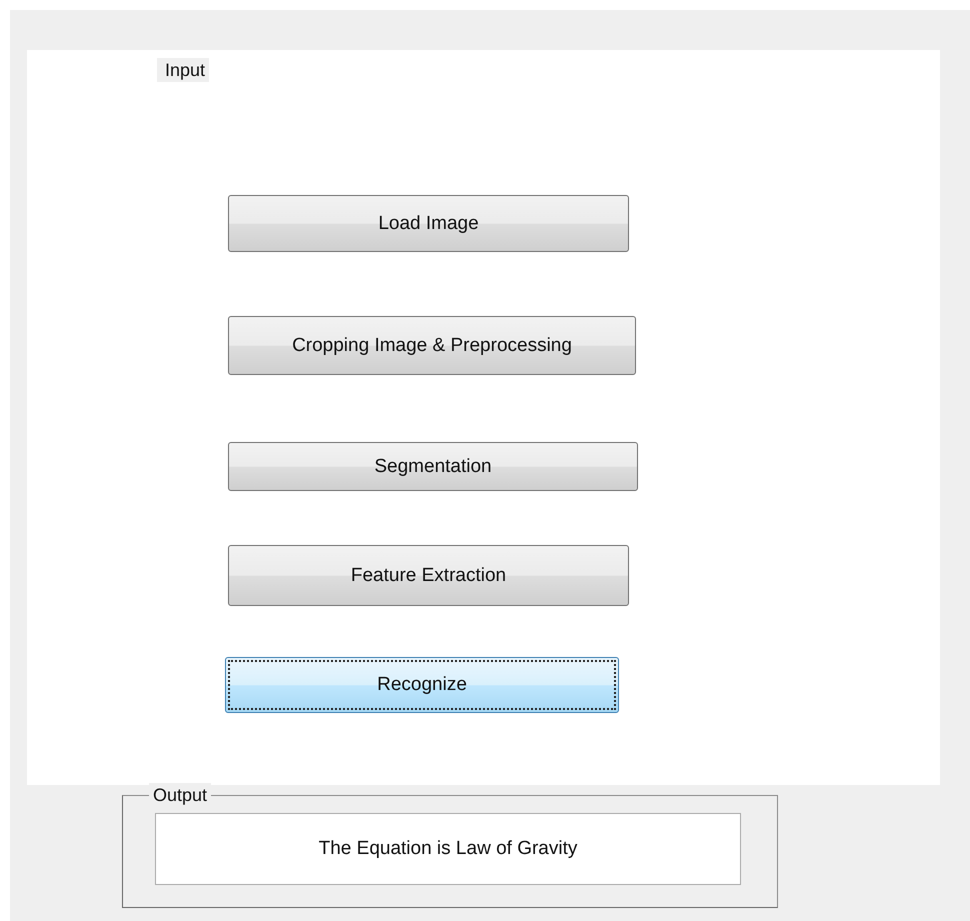 This screenshot has width=970, height=921. Describe the element at coordinates (183, 70) in the screenshot. I see `panel-title: Input` at that location.